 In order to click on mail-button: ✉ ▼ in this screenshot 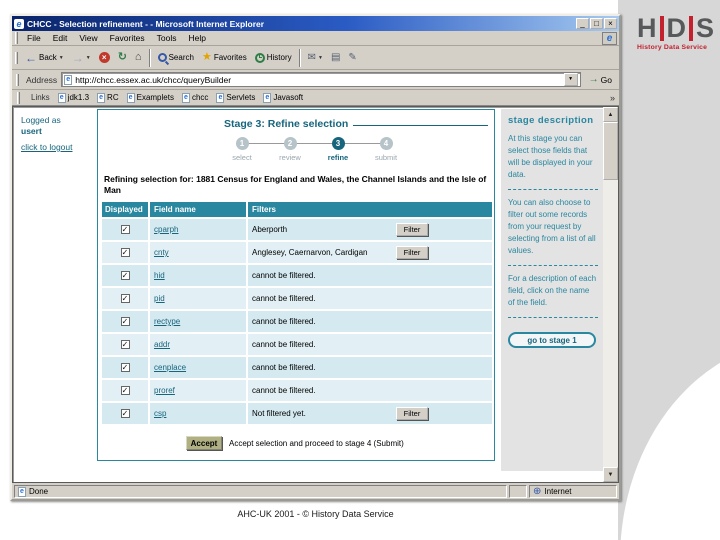, I will do `click(315, 57)`.